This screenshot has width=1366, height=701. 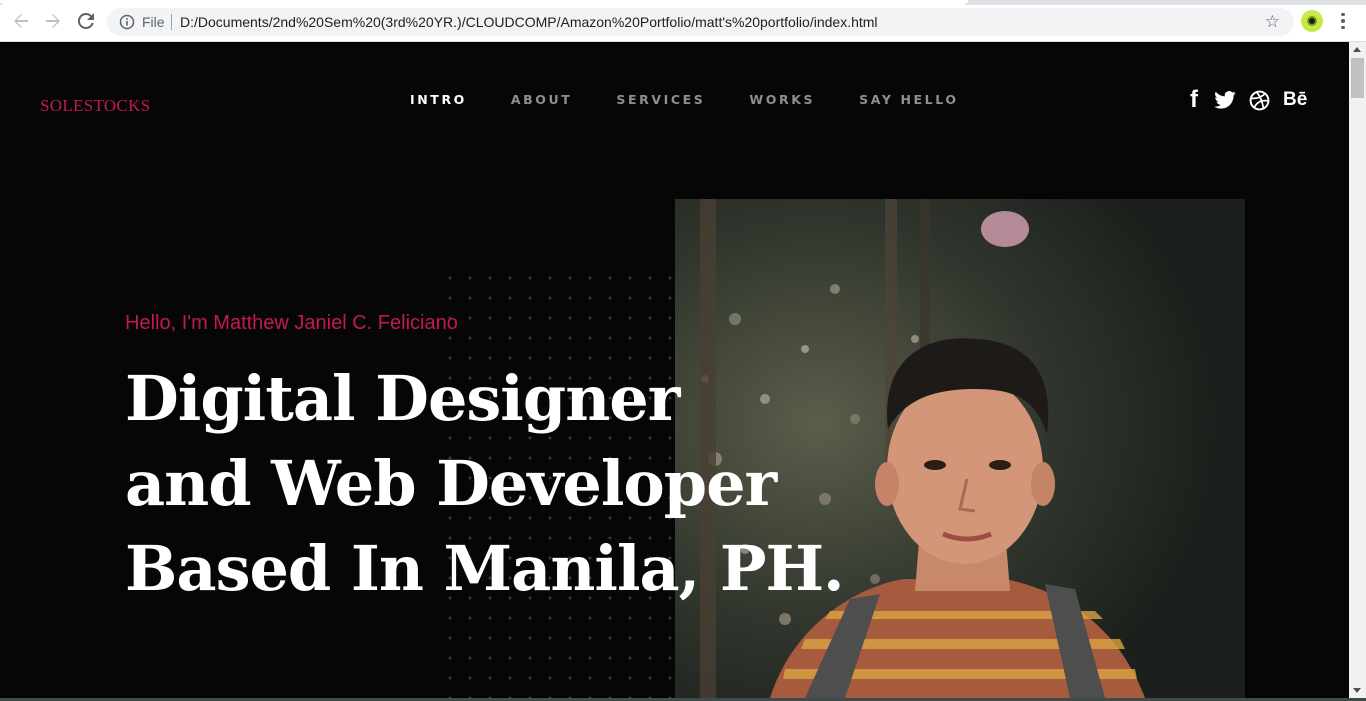 I want to click on twitter-bird-icon, so click(x=1225, y=100).